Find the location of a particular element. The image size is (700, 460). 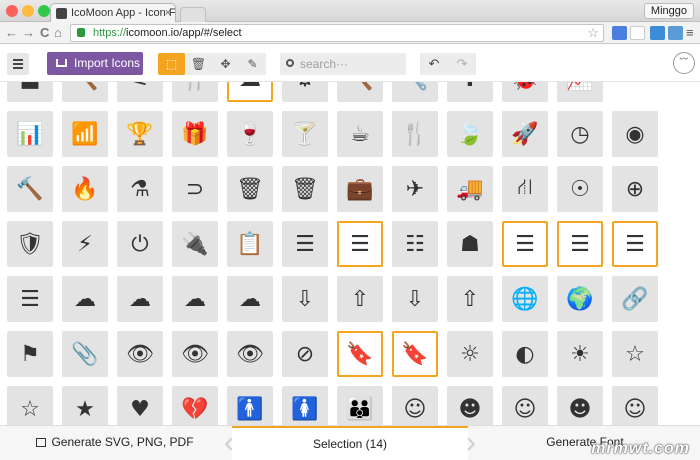

icon-cell: ✈ is located at coordinates (415, 189).